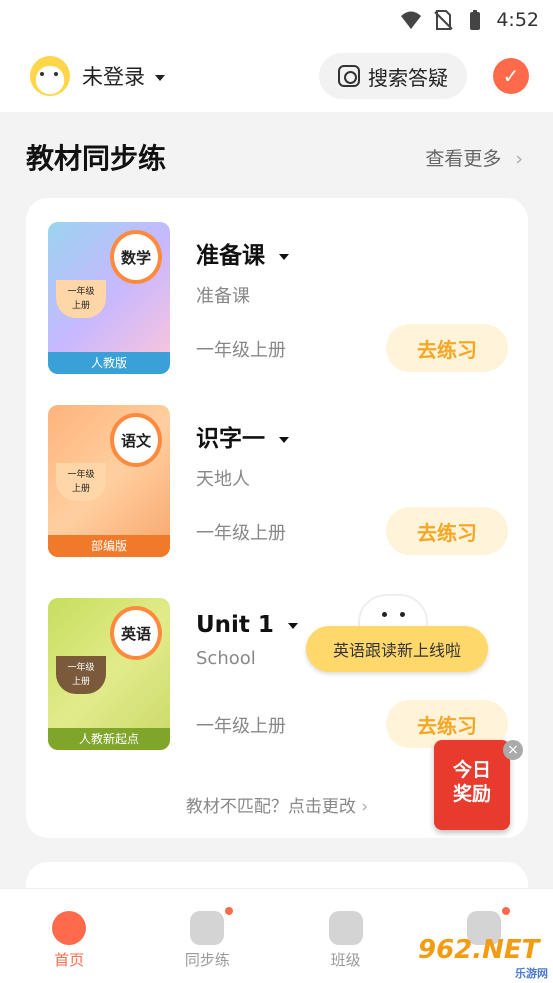  I want to click on tab-class: 班级, so click(346, 940).